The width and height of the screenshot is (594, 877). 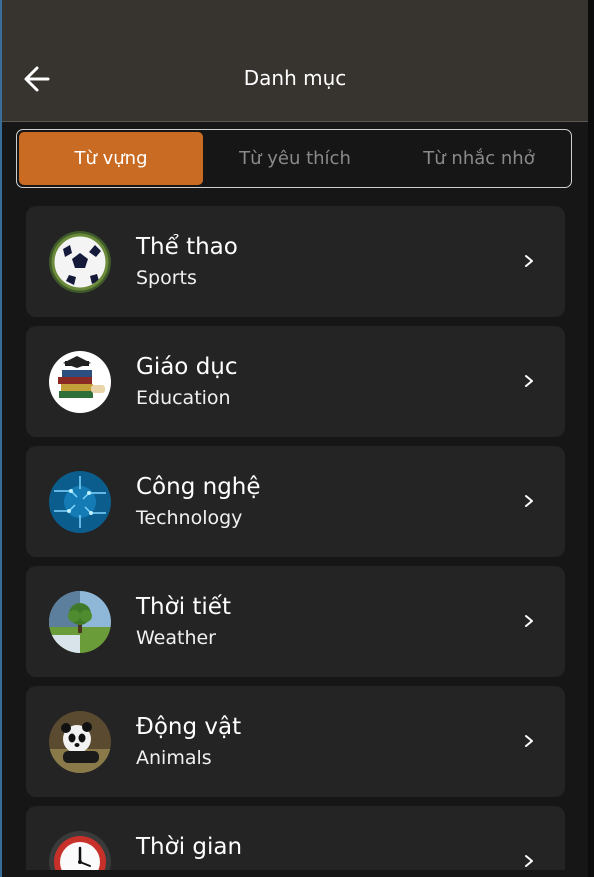 What do you see at coordinates (591, 438) in the screenshot?
I see `window-edge-right` at bounding box center [591, 438].